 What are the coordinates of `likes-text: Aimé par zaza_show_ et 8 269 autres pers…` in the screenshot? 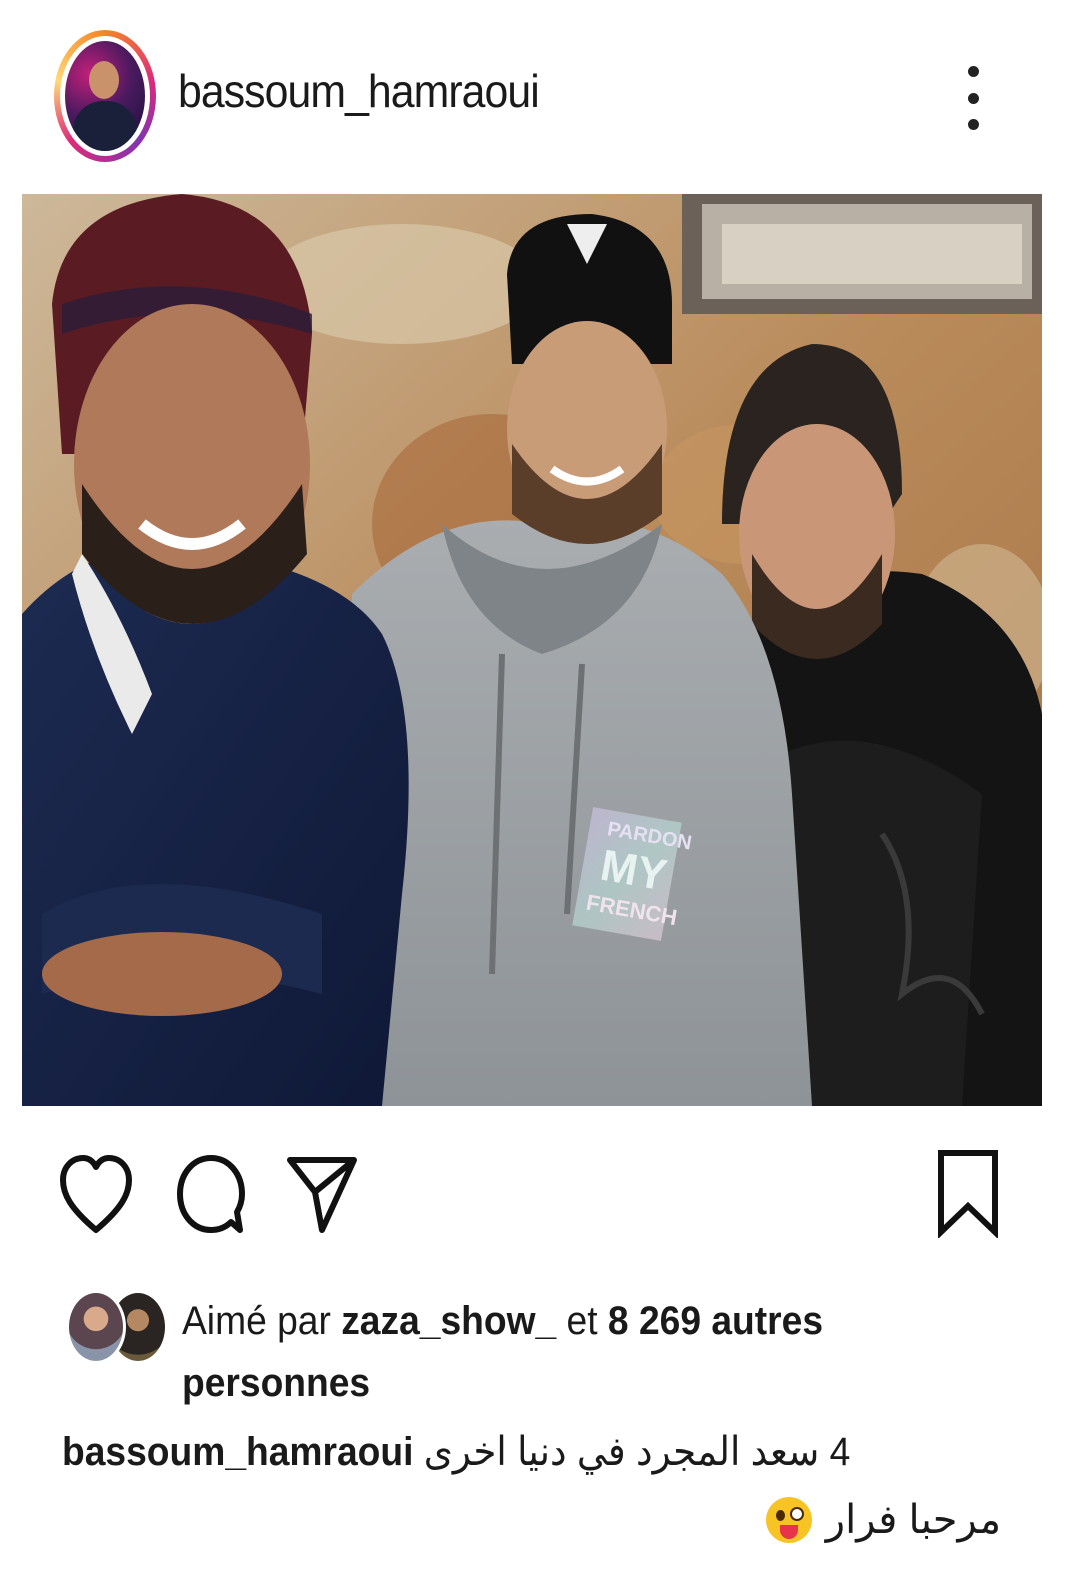 It's located at (554, 1352).